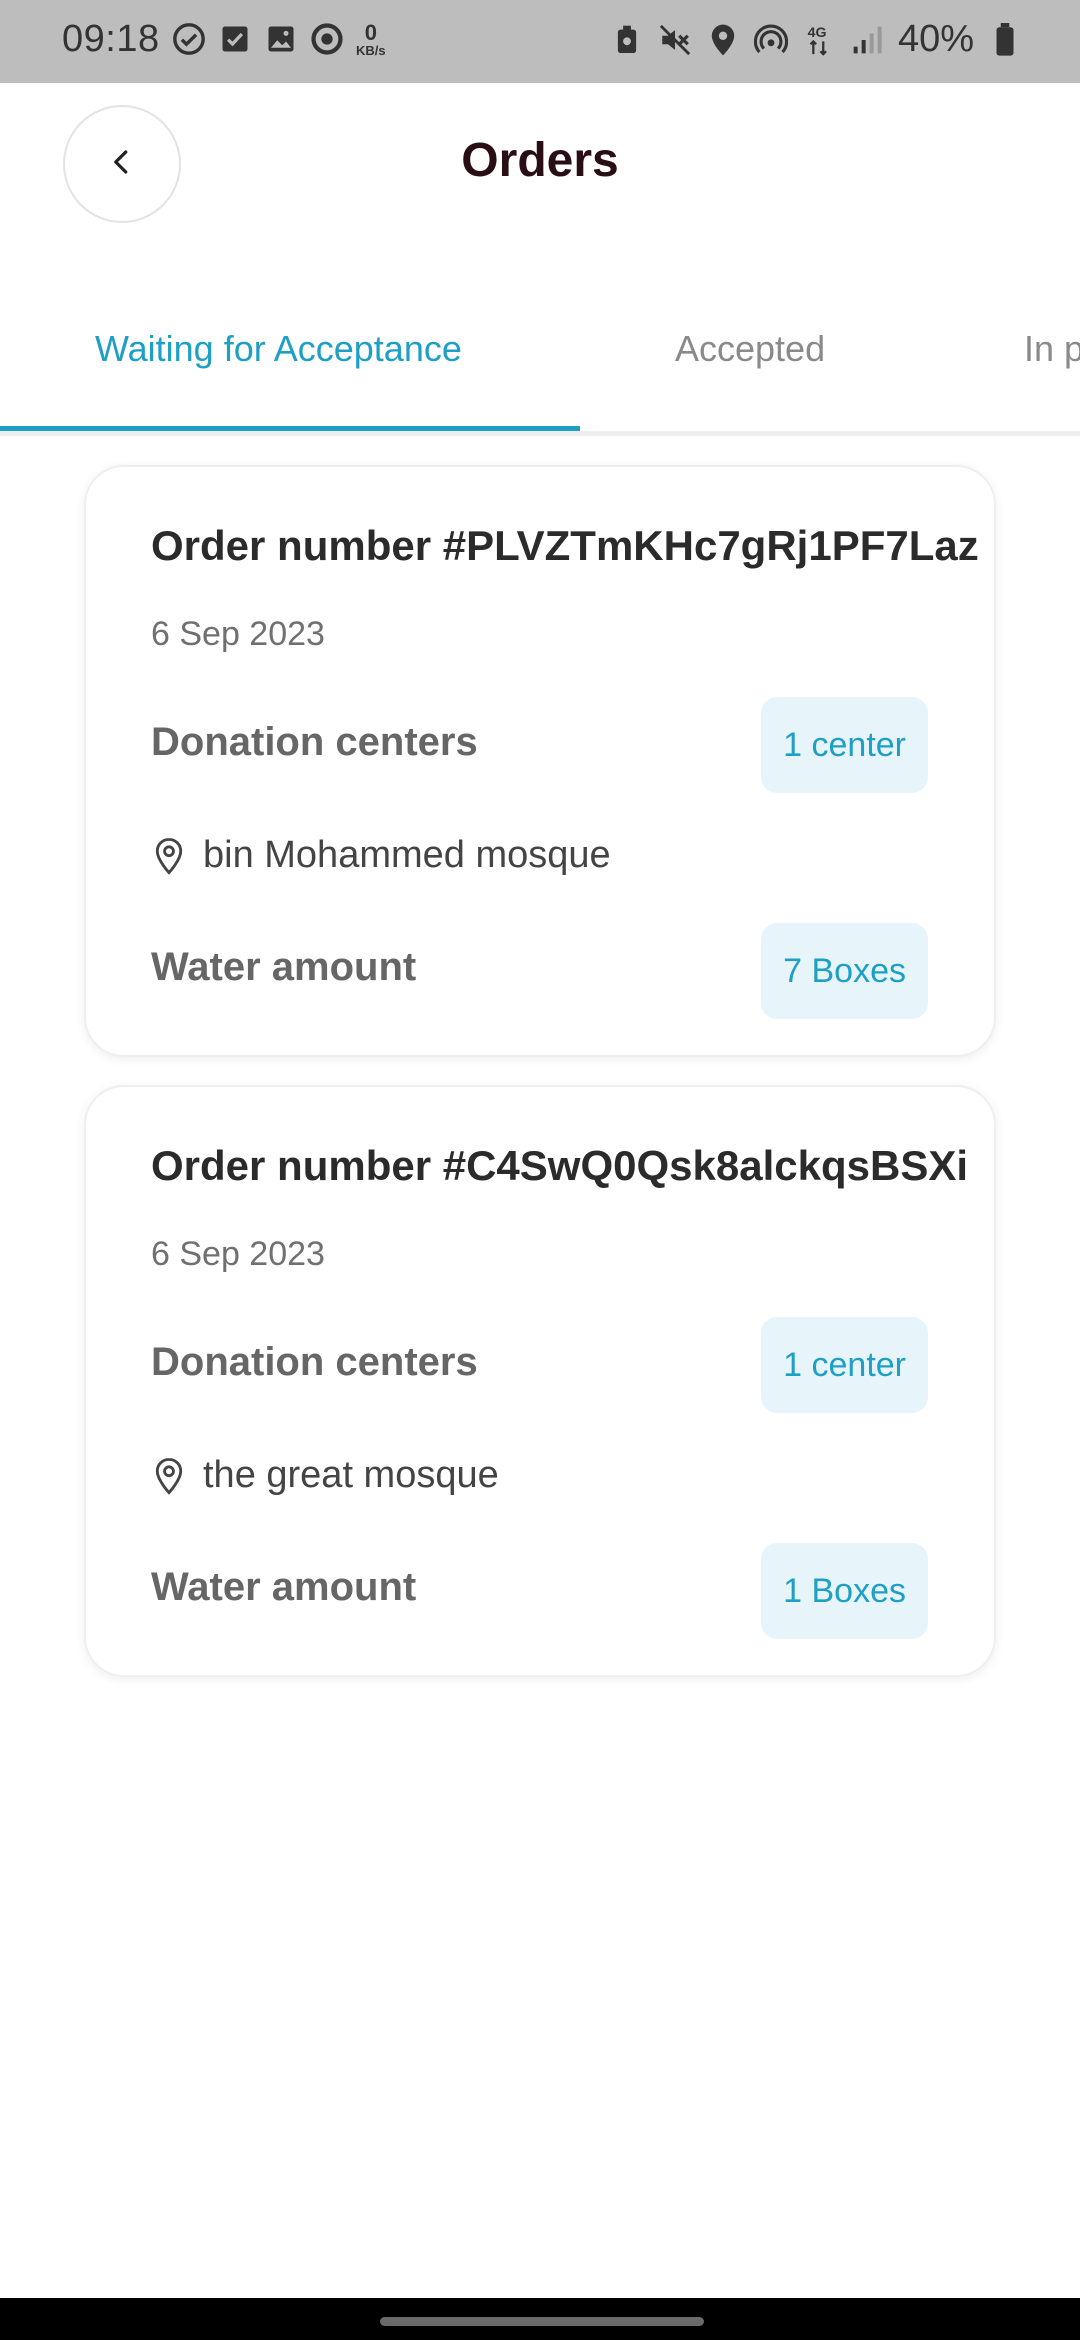 Image resolution: width=1080 pixels, height=2340 pixels. Describe the element at coordinates (351, 1475) in the screenshot. I see `center-name: the great mosque` at that location.